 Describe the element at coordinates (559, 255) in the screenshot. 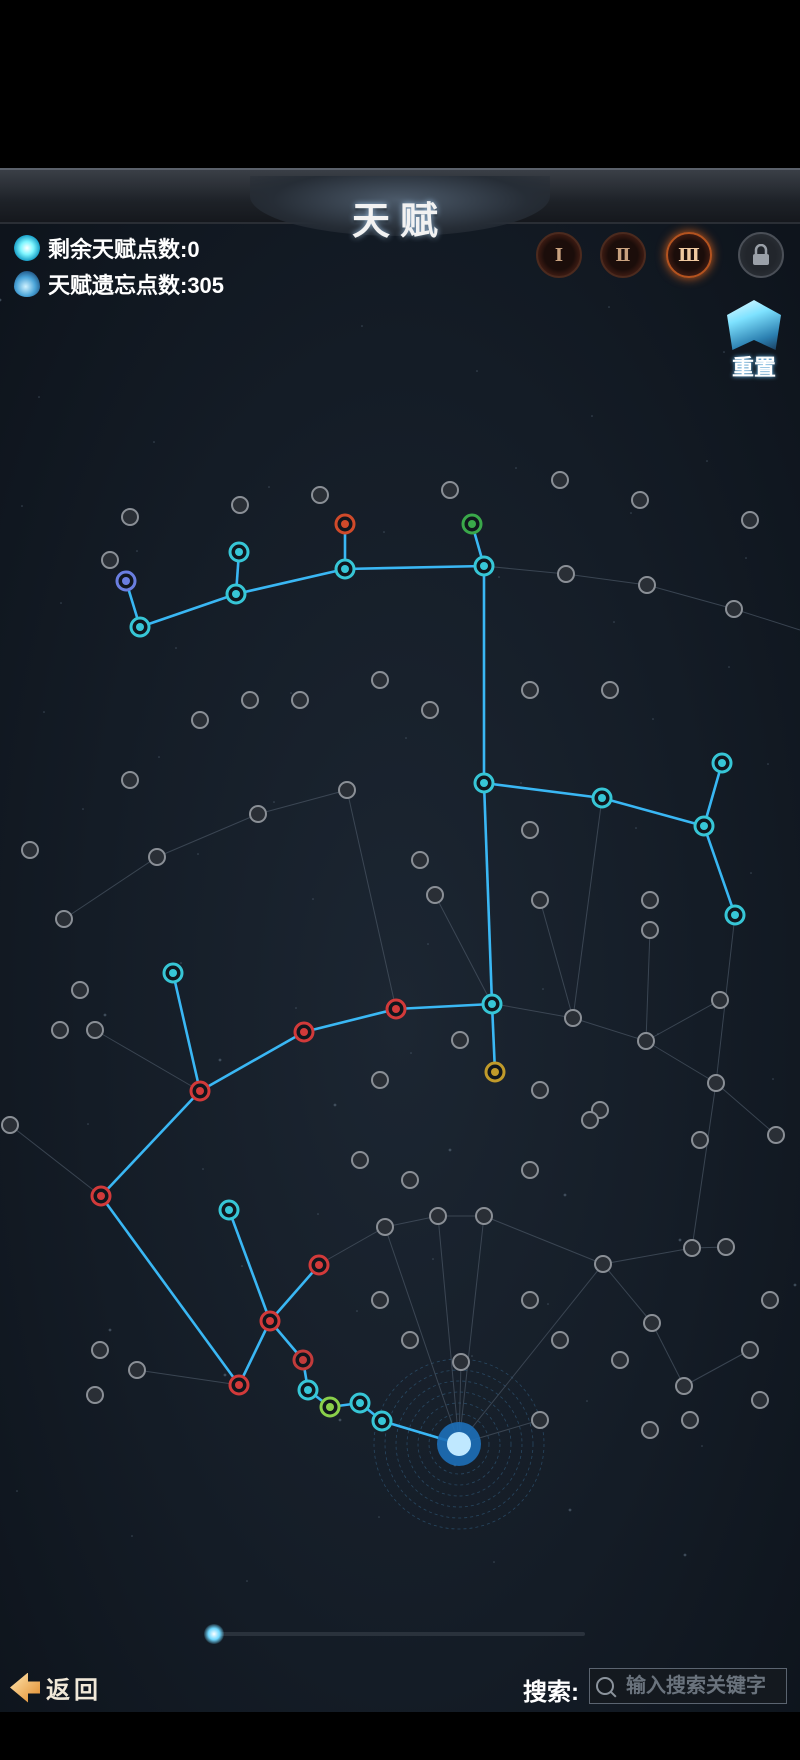

I see `page-1-button: Ⅰ` at that location.